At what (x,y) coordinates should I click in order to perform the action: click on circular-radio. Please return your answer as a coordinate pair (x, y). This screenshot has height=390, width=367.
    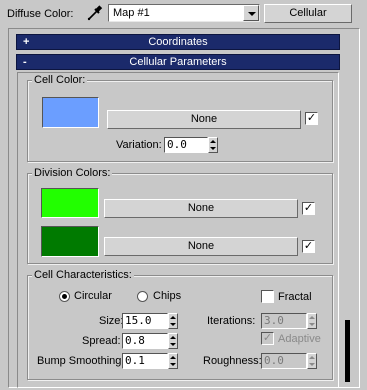
    Looking at the image, I should click on (64, 296).